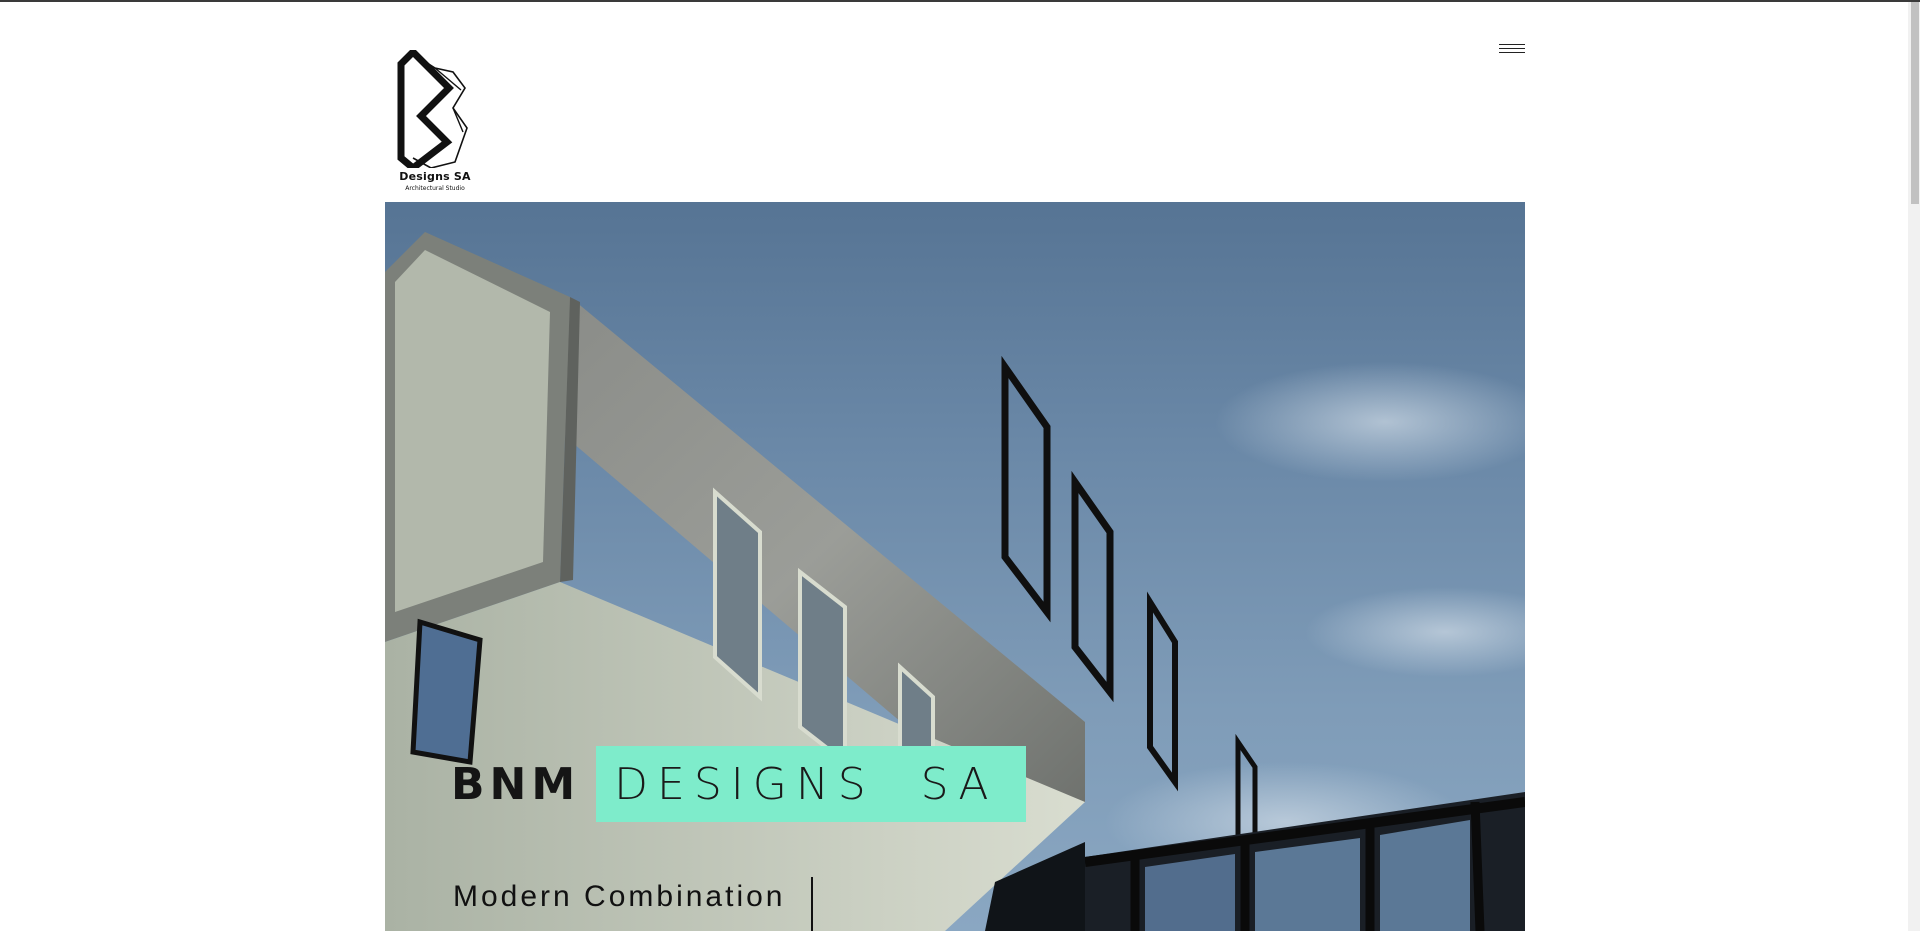 The height and width of the screenshot is (931, 1920). Describe the element at coordinates (435, 176) in the screenshot. I see `logo-brand-name: Designs SA` at that location.